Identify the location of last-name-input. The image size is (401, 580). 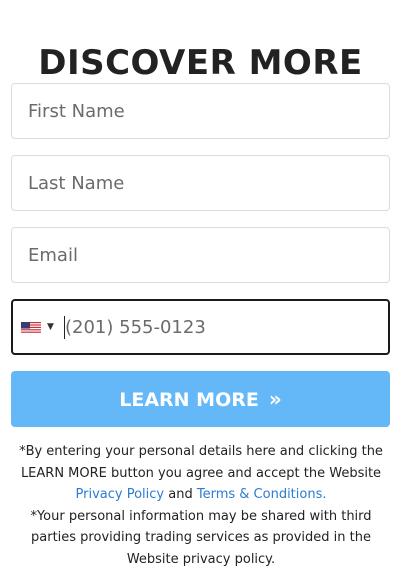
(200, 183).